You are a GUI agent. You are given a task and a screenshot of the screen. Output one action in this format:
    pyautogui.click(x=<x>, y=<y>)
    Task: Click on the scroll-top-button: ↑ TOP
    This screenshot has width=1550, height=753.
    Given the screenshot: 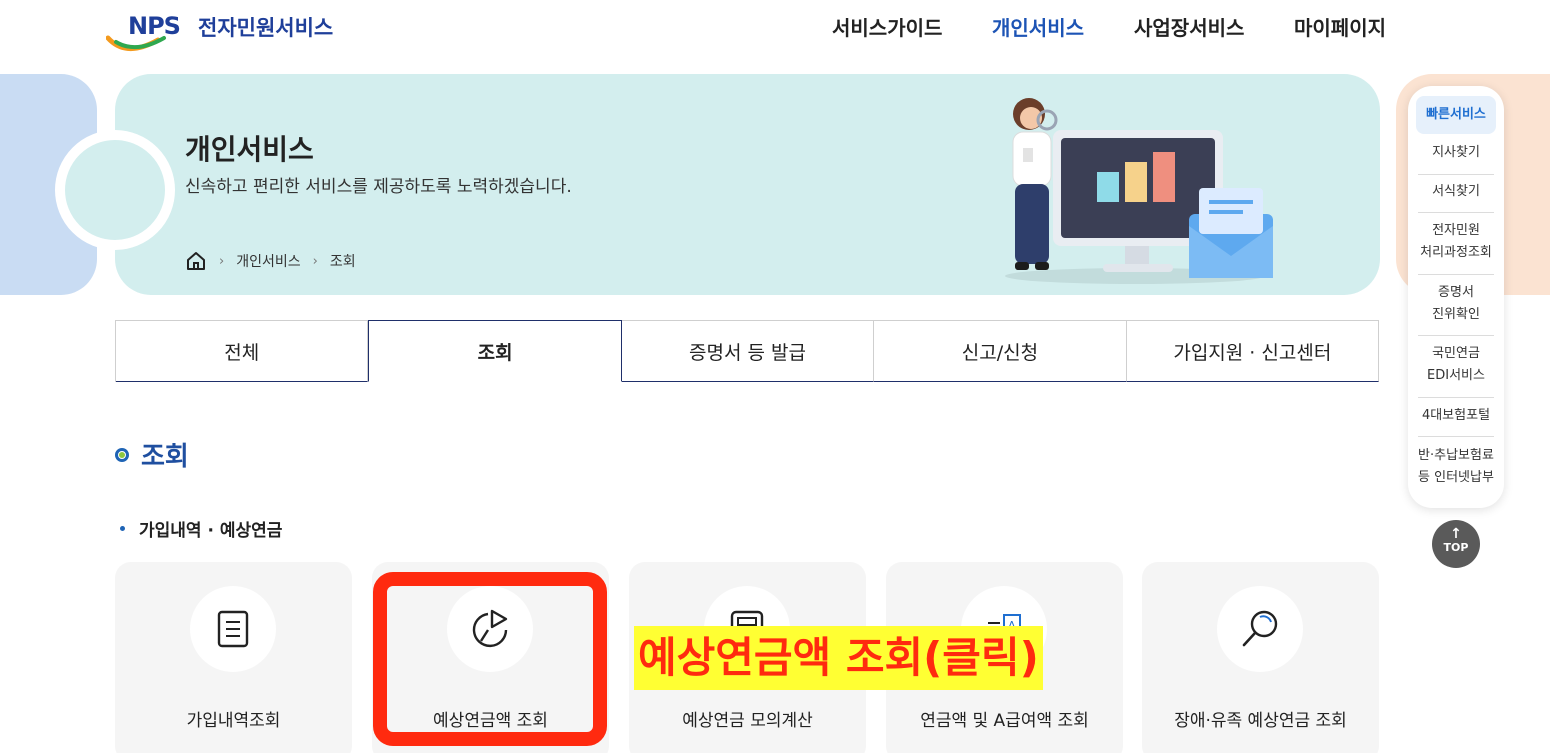 What is the action you would take?
    pyautogui.click(x=1456, y=544)
    